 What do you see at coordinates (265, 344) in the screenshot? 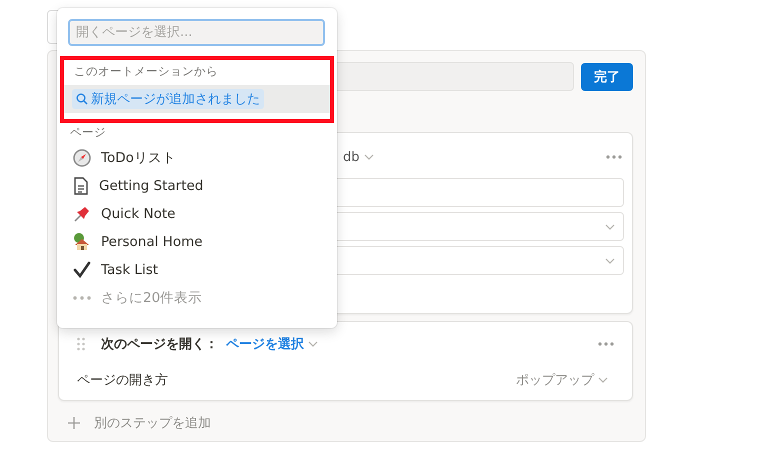
I see `page-select: ページを選択` at bounding box center [265, 344].